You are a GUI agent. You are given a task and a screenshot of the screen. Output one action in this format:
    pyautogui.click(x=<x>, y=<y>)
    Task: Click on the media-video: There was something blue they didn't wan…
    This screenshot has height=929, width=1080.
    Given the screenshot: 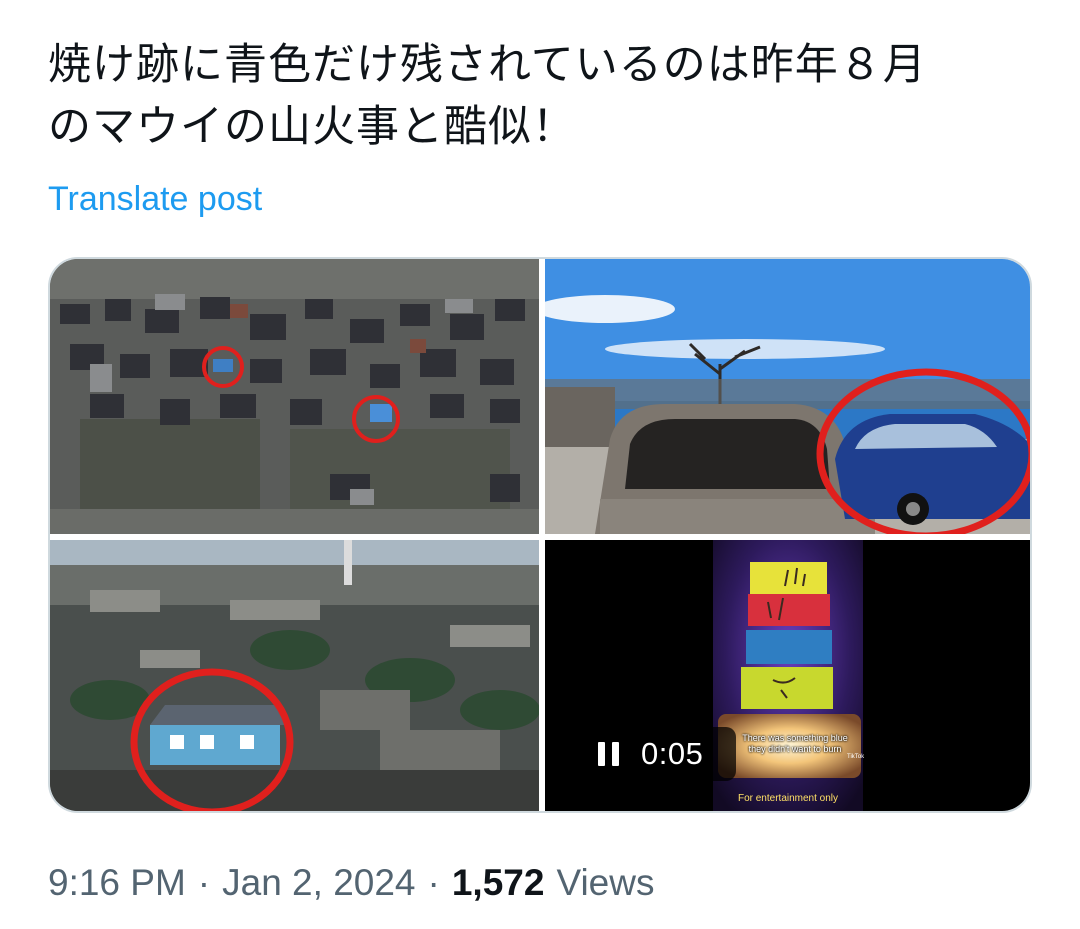 What is the action you would take?
    pyautogui.click(x=787, y=675)
    